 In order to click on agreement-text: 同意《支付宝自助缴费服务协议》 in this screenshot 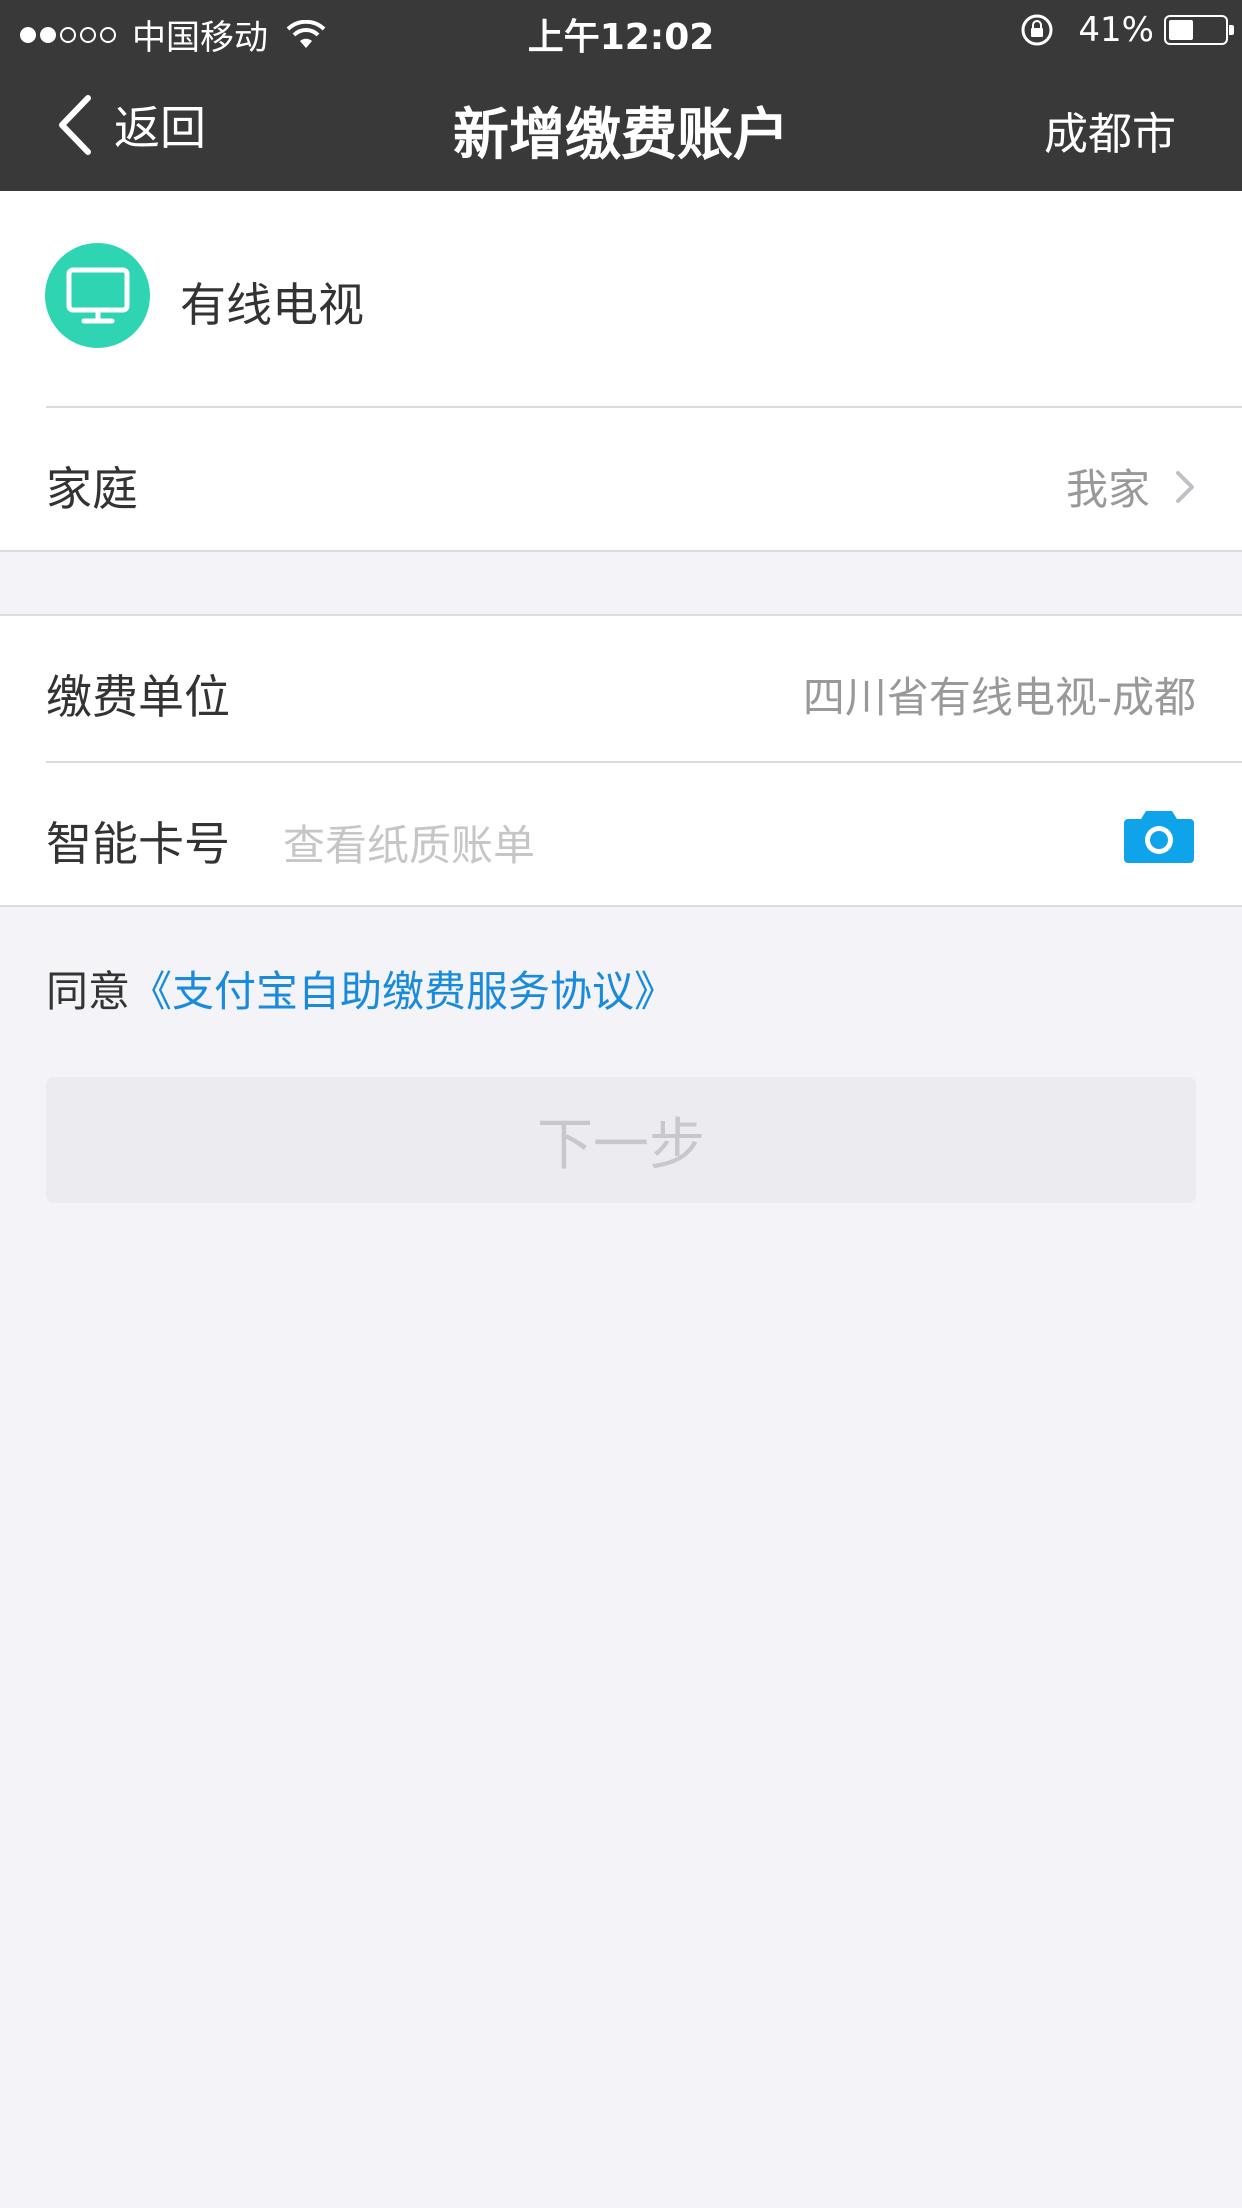, I will do `click(361, 988)`.